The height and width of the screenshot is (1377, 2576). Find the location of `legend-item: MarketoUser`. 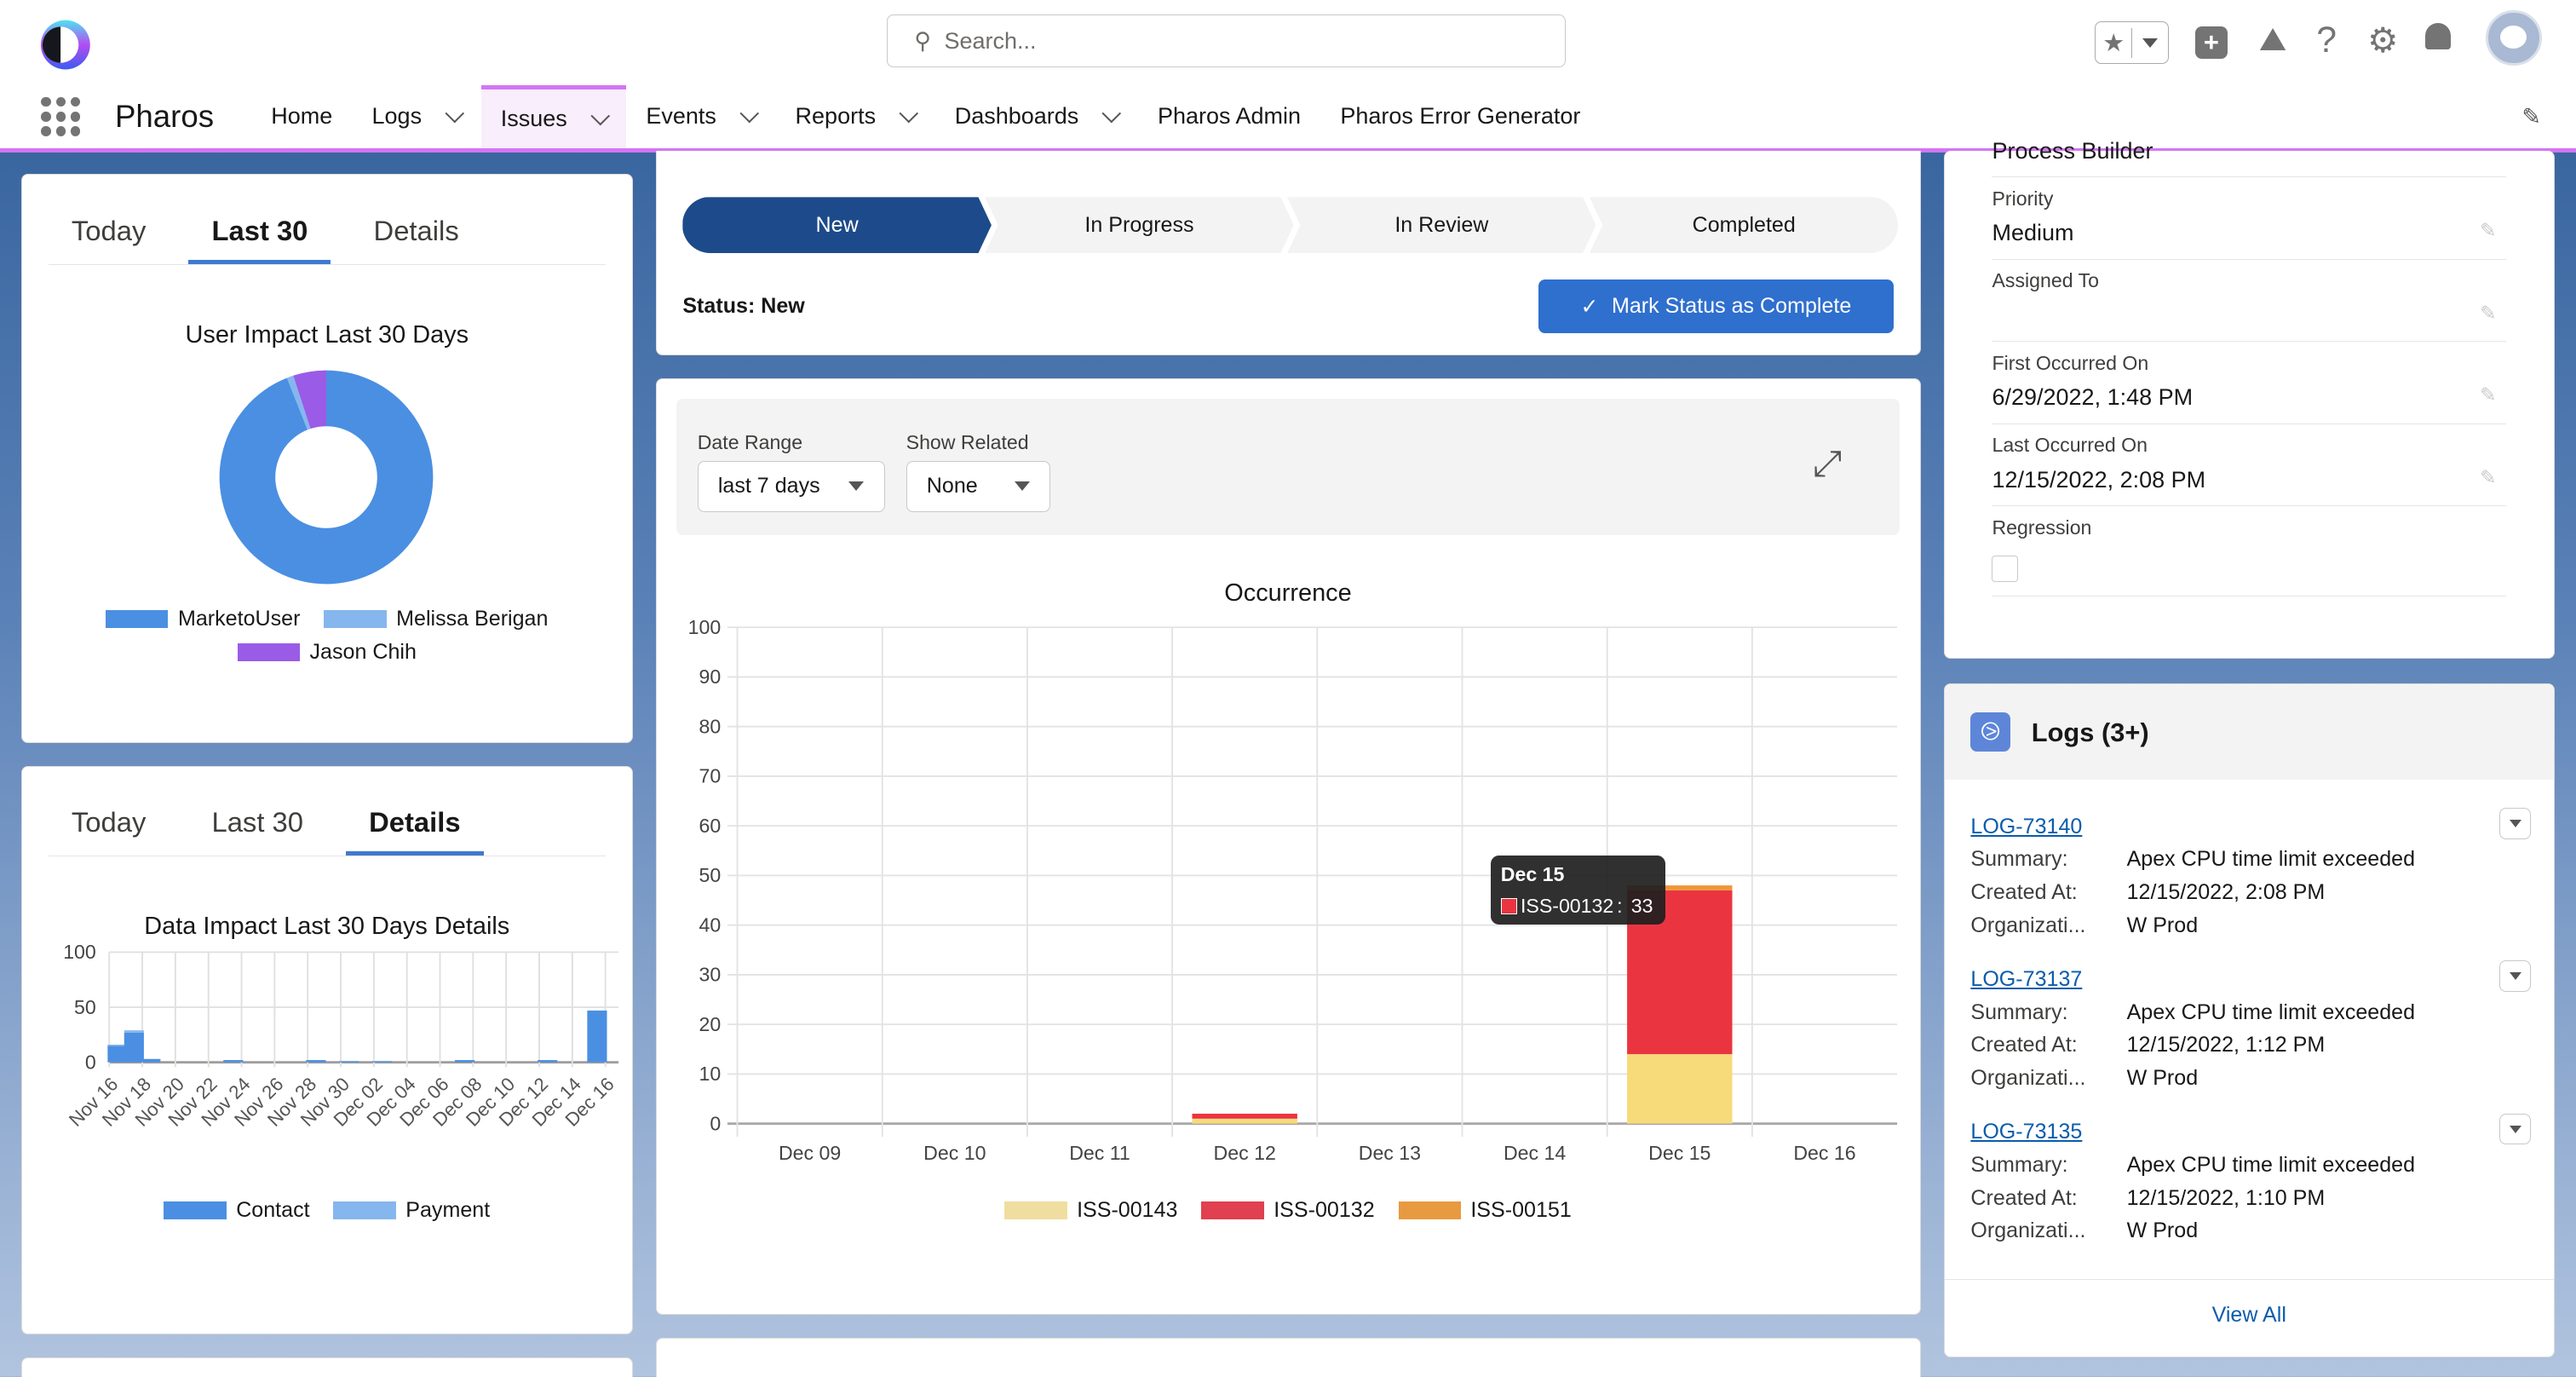

legend-item: MarketoUser is located at coordinates (203, 619).